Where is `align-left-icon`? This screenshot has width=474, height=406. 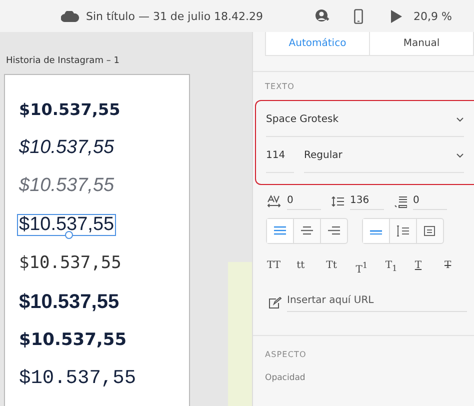 align-left-icon is located at coordinates (280, 231).